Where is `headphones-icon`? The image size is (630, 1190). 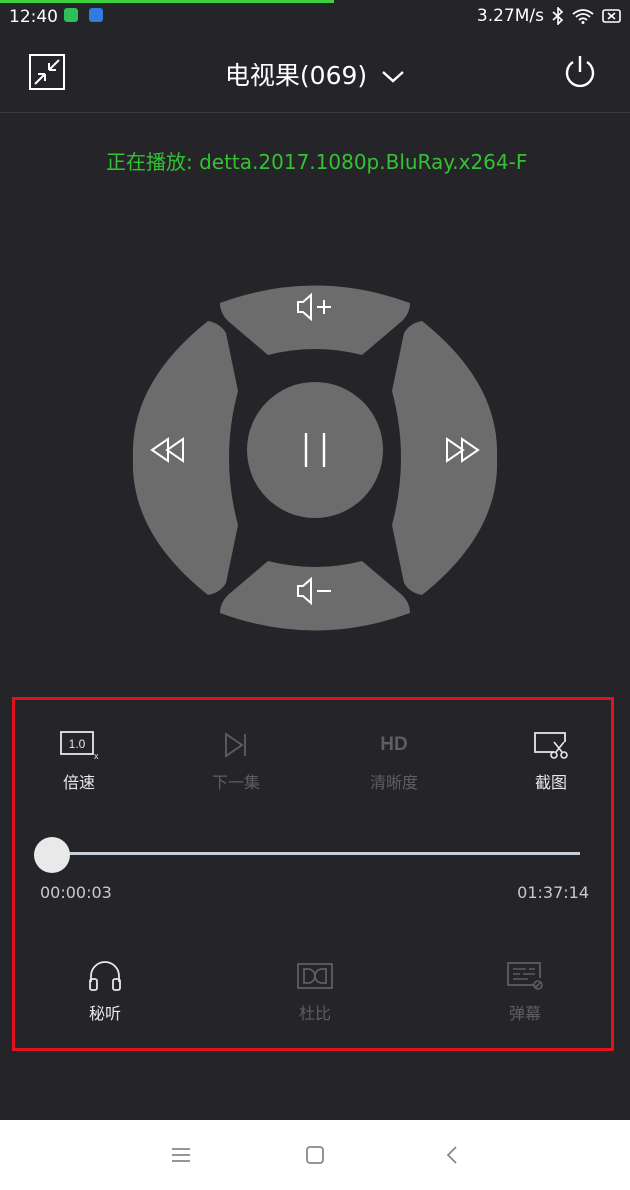
headphones-icon is located at coordinates (105, 976).